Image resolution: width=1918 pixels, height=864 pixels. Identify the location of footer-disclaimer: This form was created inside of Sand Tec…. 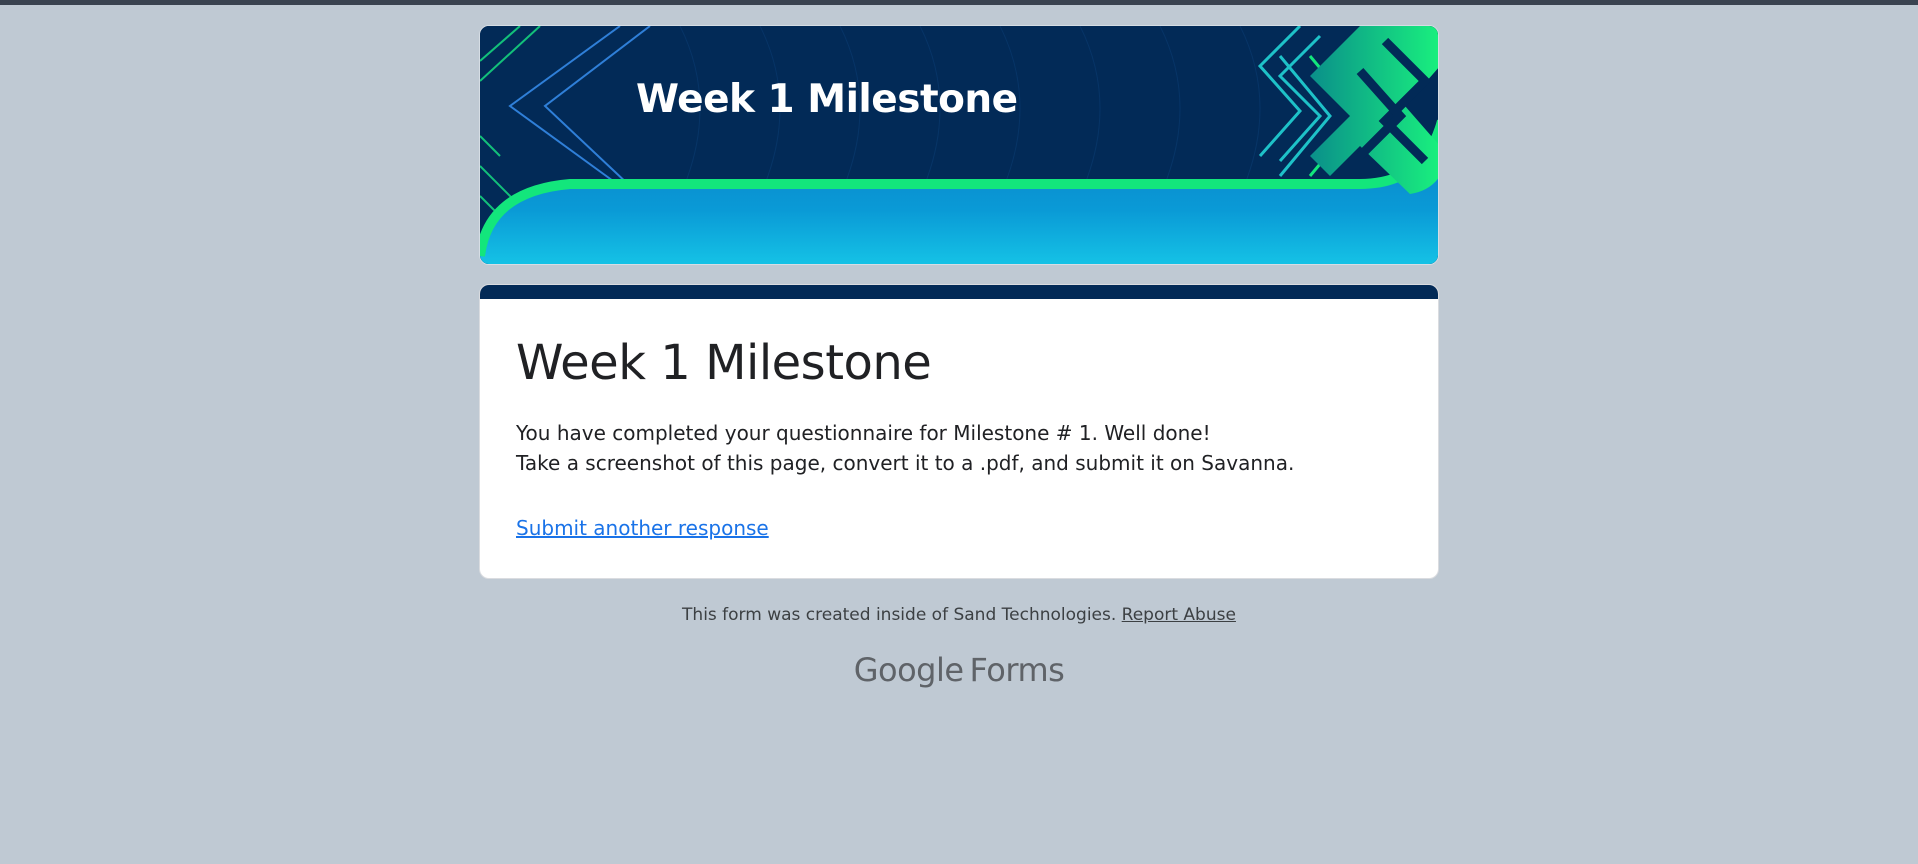
(959, 615).